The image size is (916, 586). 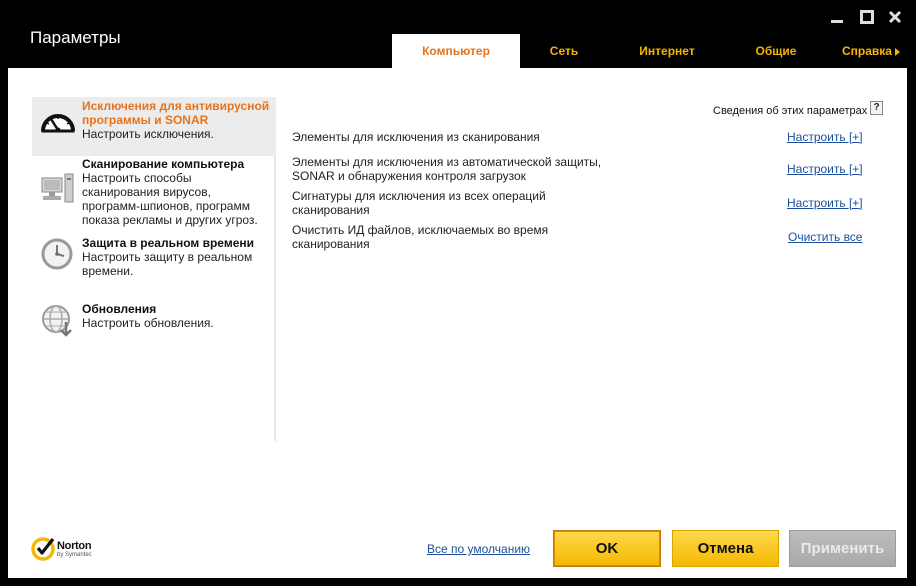 I want to click on sidebar-item-desc: Настроить исключения., so click(x=148, y=134).